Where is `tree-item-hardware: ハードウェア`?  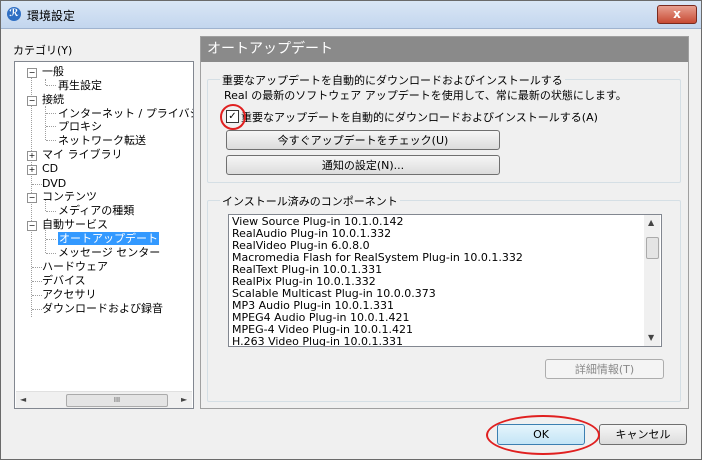 tree-item-hardware: ハードウェア is located at coordinates (75, 266).